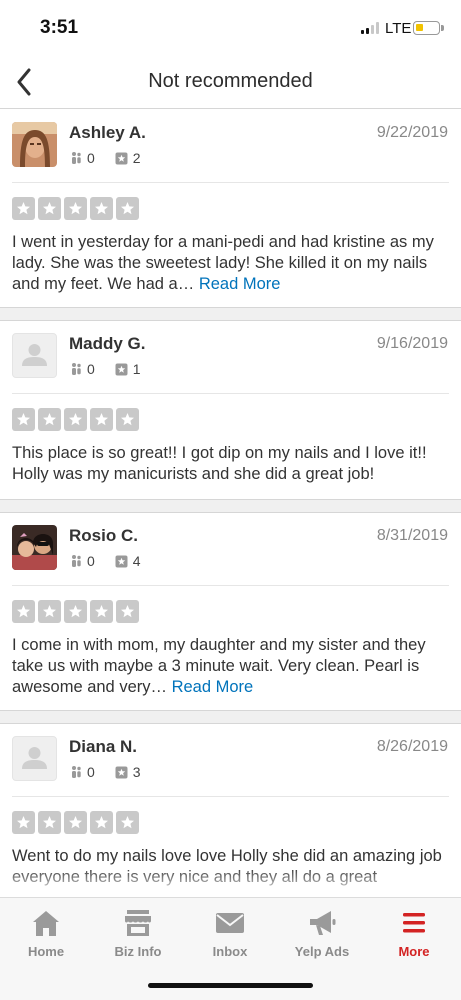 Image resolution: width=461 pixels, height=1000 pixels. What do you see at coordinates (398, 28) in the screenshot?
I see `network-label: LTE` at bounding box center [398, 28].